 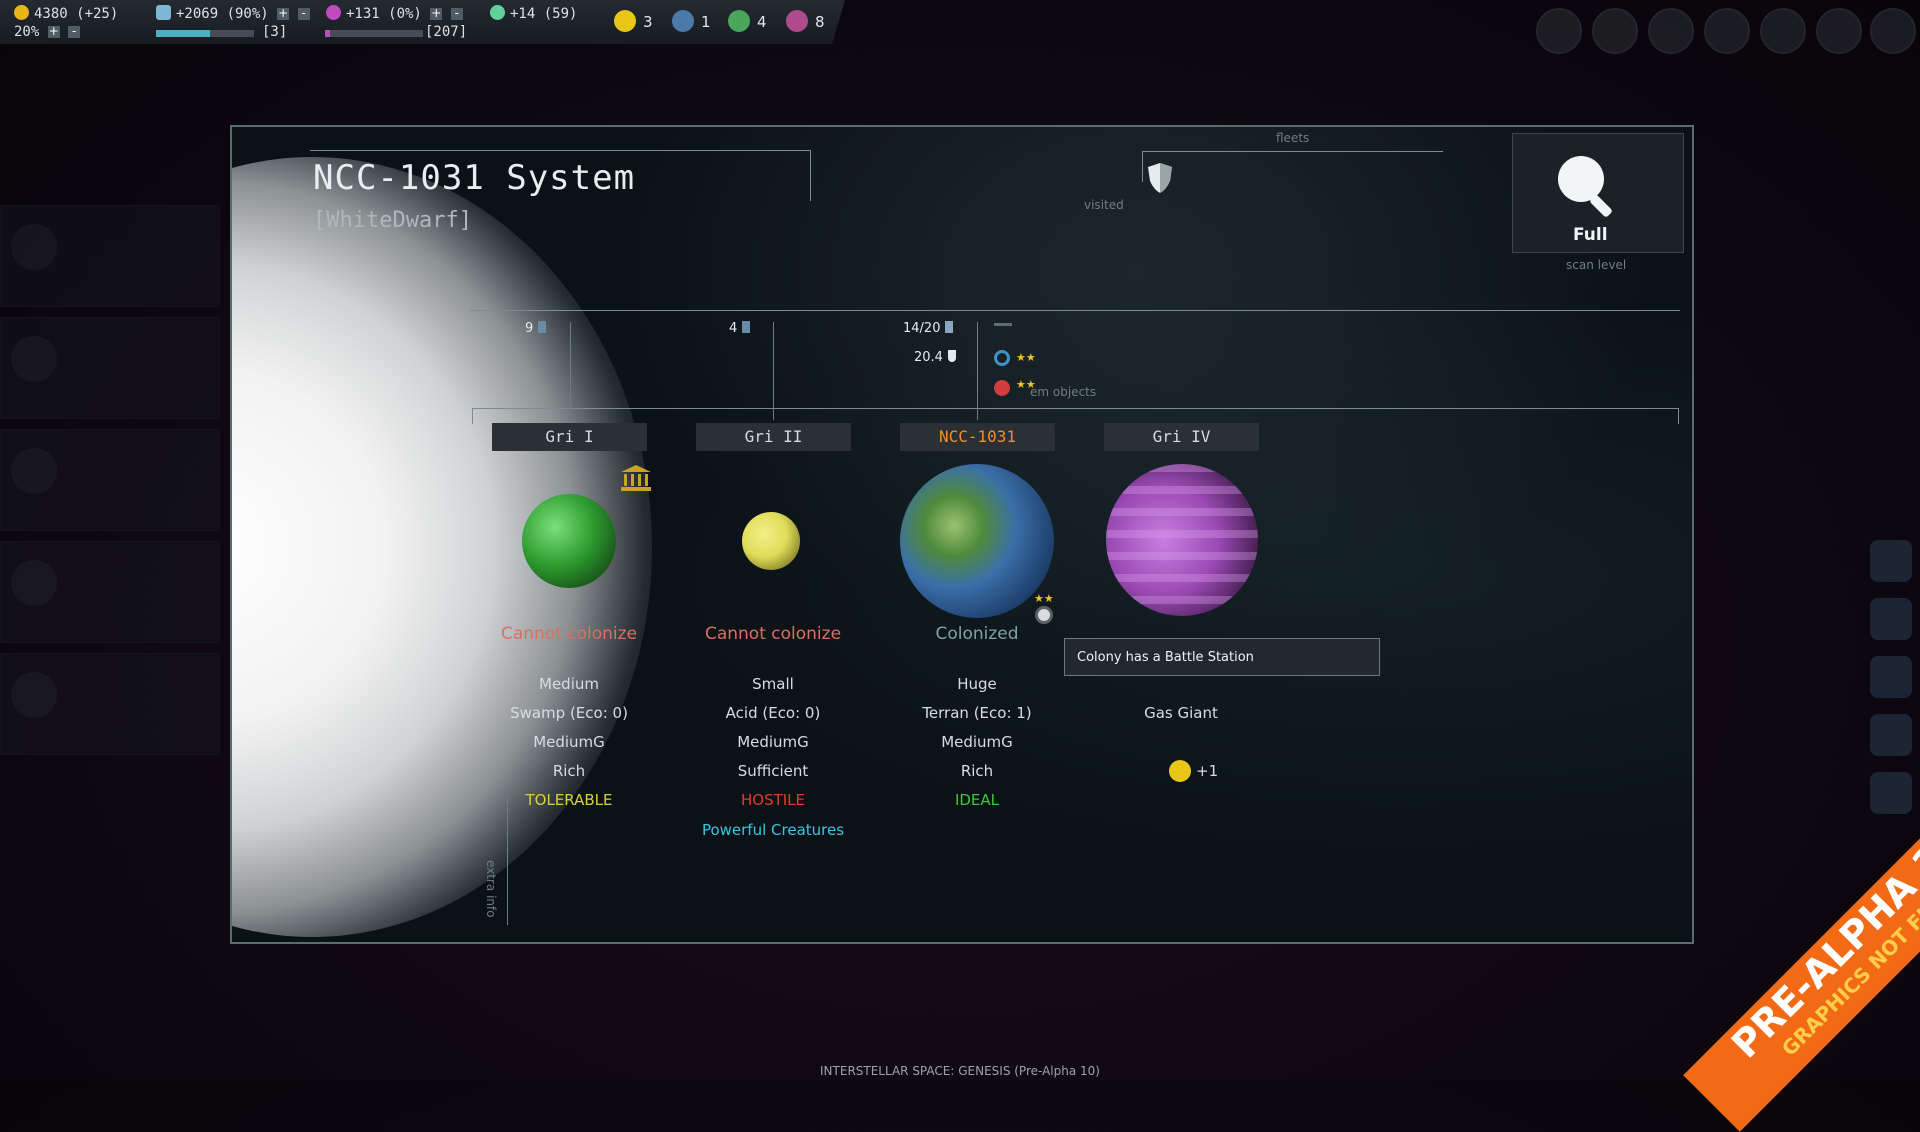 I want to click on defense-ncc-1031: 20.4, so click(x=935, y=357).